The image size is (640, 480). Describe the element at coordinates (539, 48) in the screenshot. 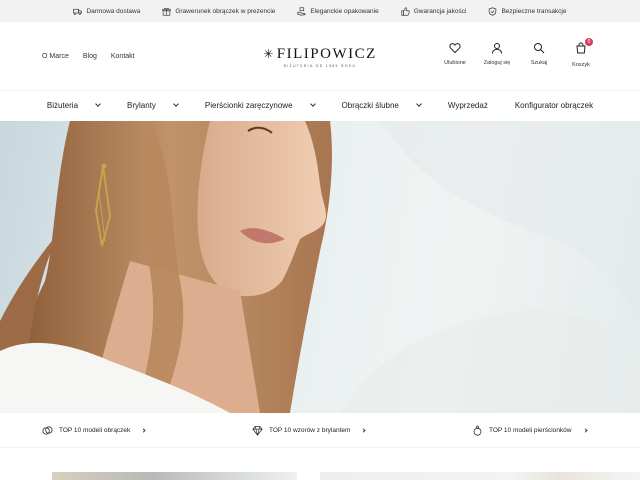

I see `search-icon` at that location.